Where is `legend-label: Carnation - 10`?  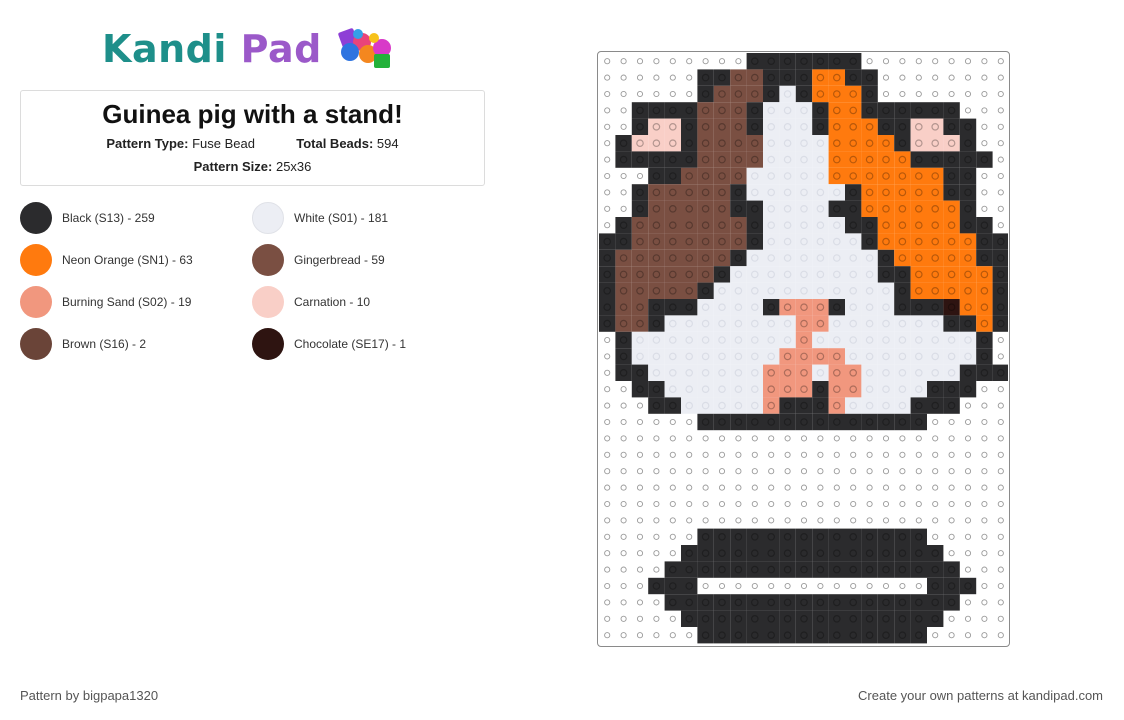
legend-label: Carnation - 10 is located at coordinates (332, 302).